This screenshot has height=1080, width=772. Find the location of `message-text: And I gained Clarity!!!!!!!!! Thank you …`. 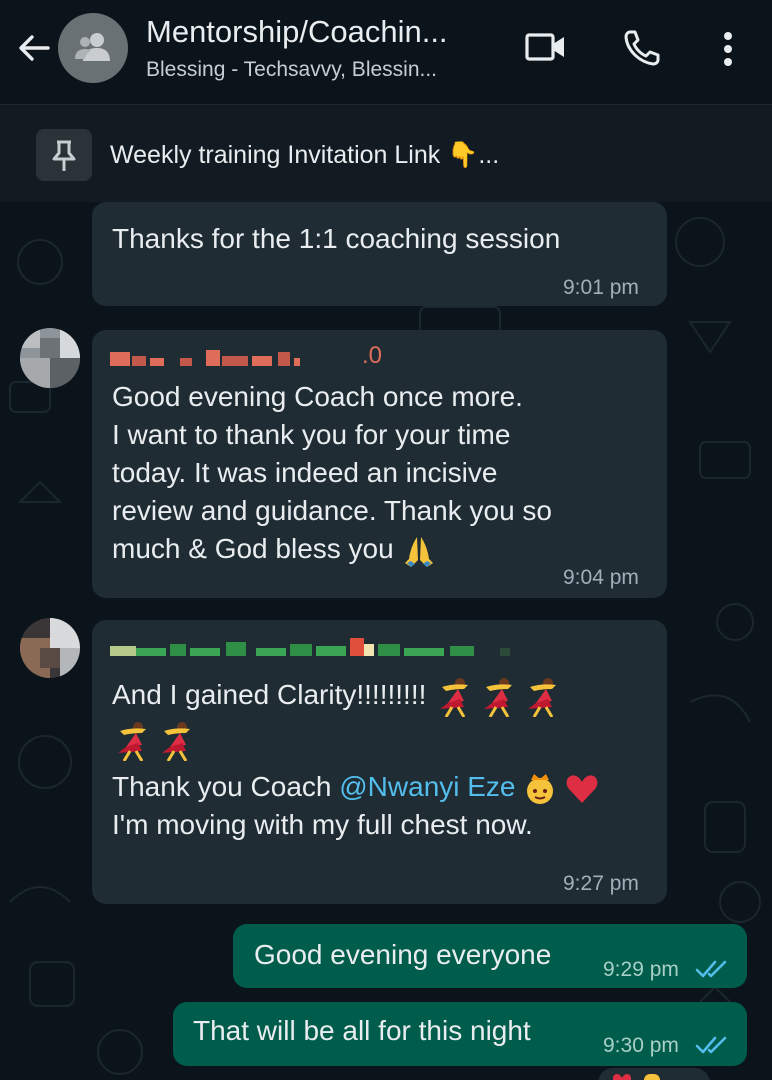

message-text: And I gained Clarity!!!!!!!!! Thank you … is located at coordinates (387, 760).